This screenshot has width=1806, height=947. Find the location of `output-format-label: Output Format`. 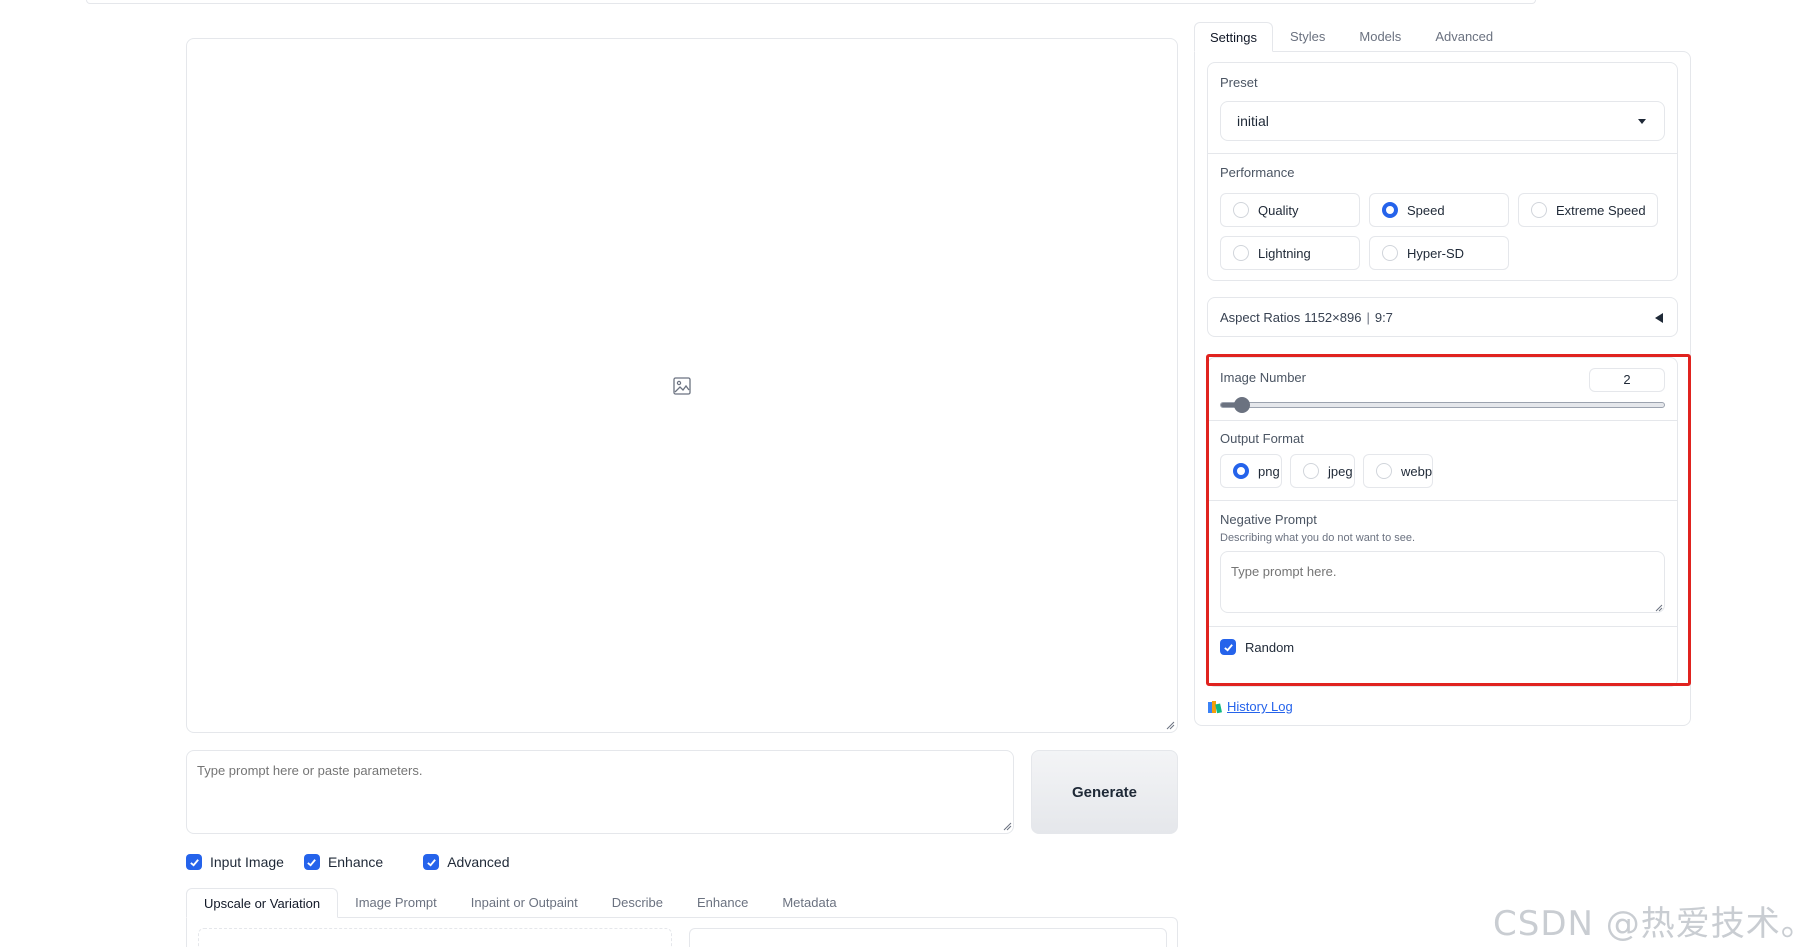

output-format-label: Output Format is located at coordinates (1262, 438).